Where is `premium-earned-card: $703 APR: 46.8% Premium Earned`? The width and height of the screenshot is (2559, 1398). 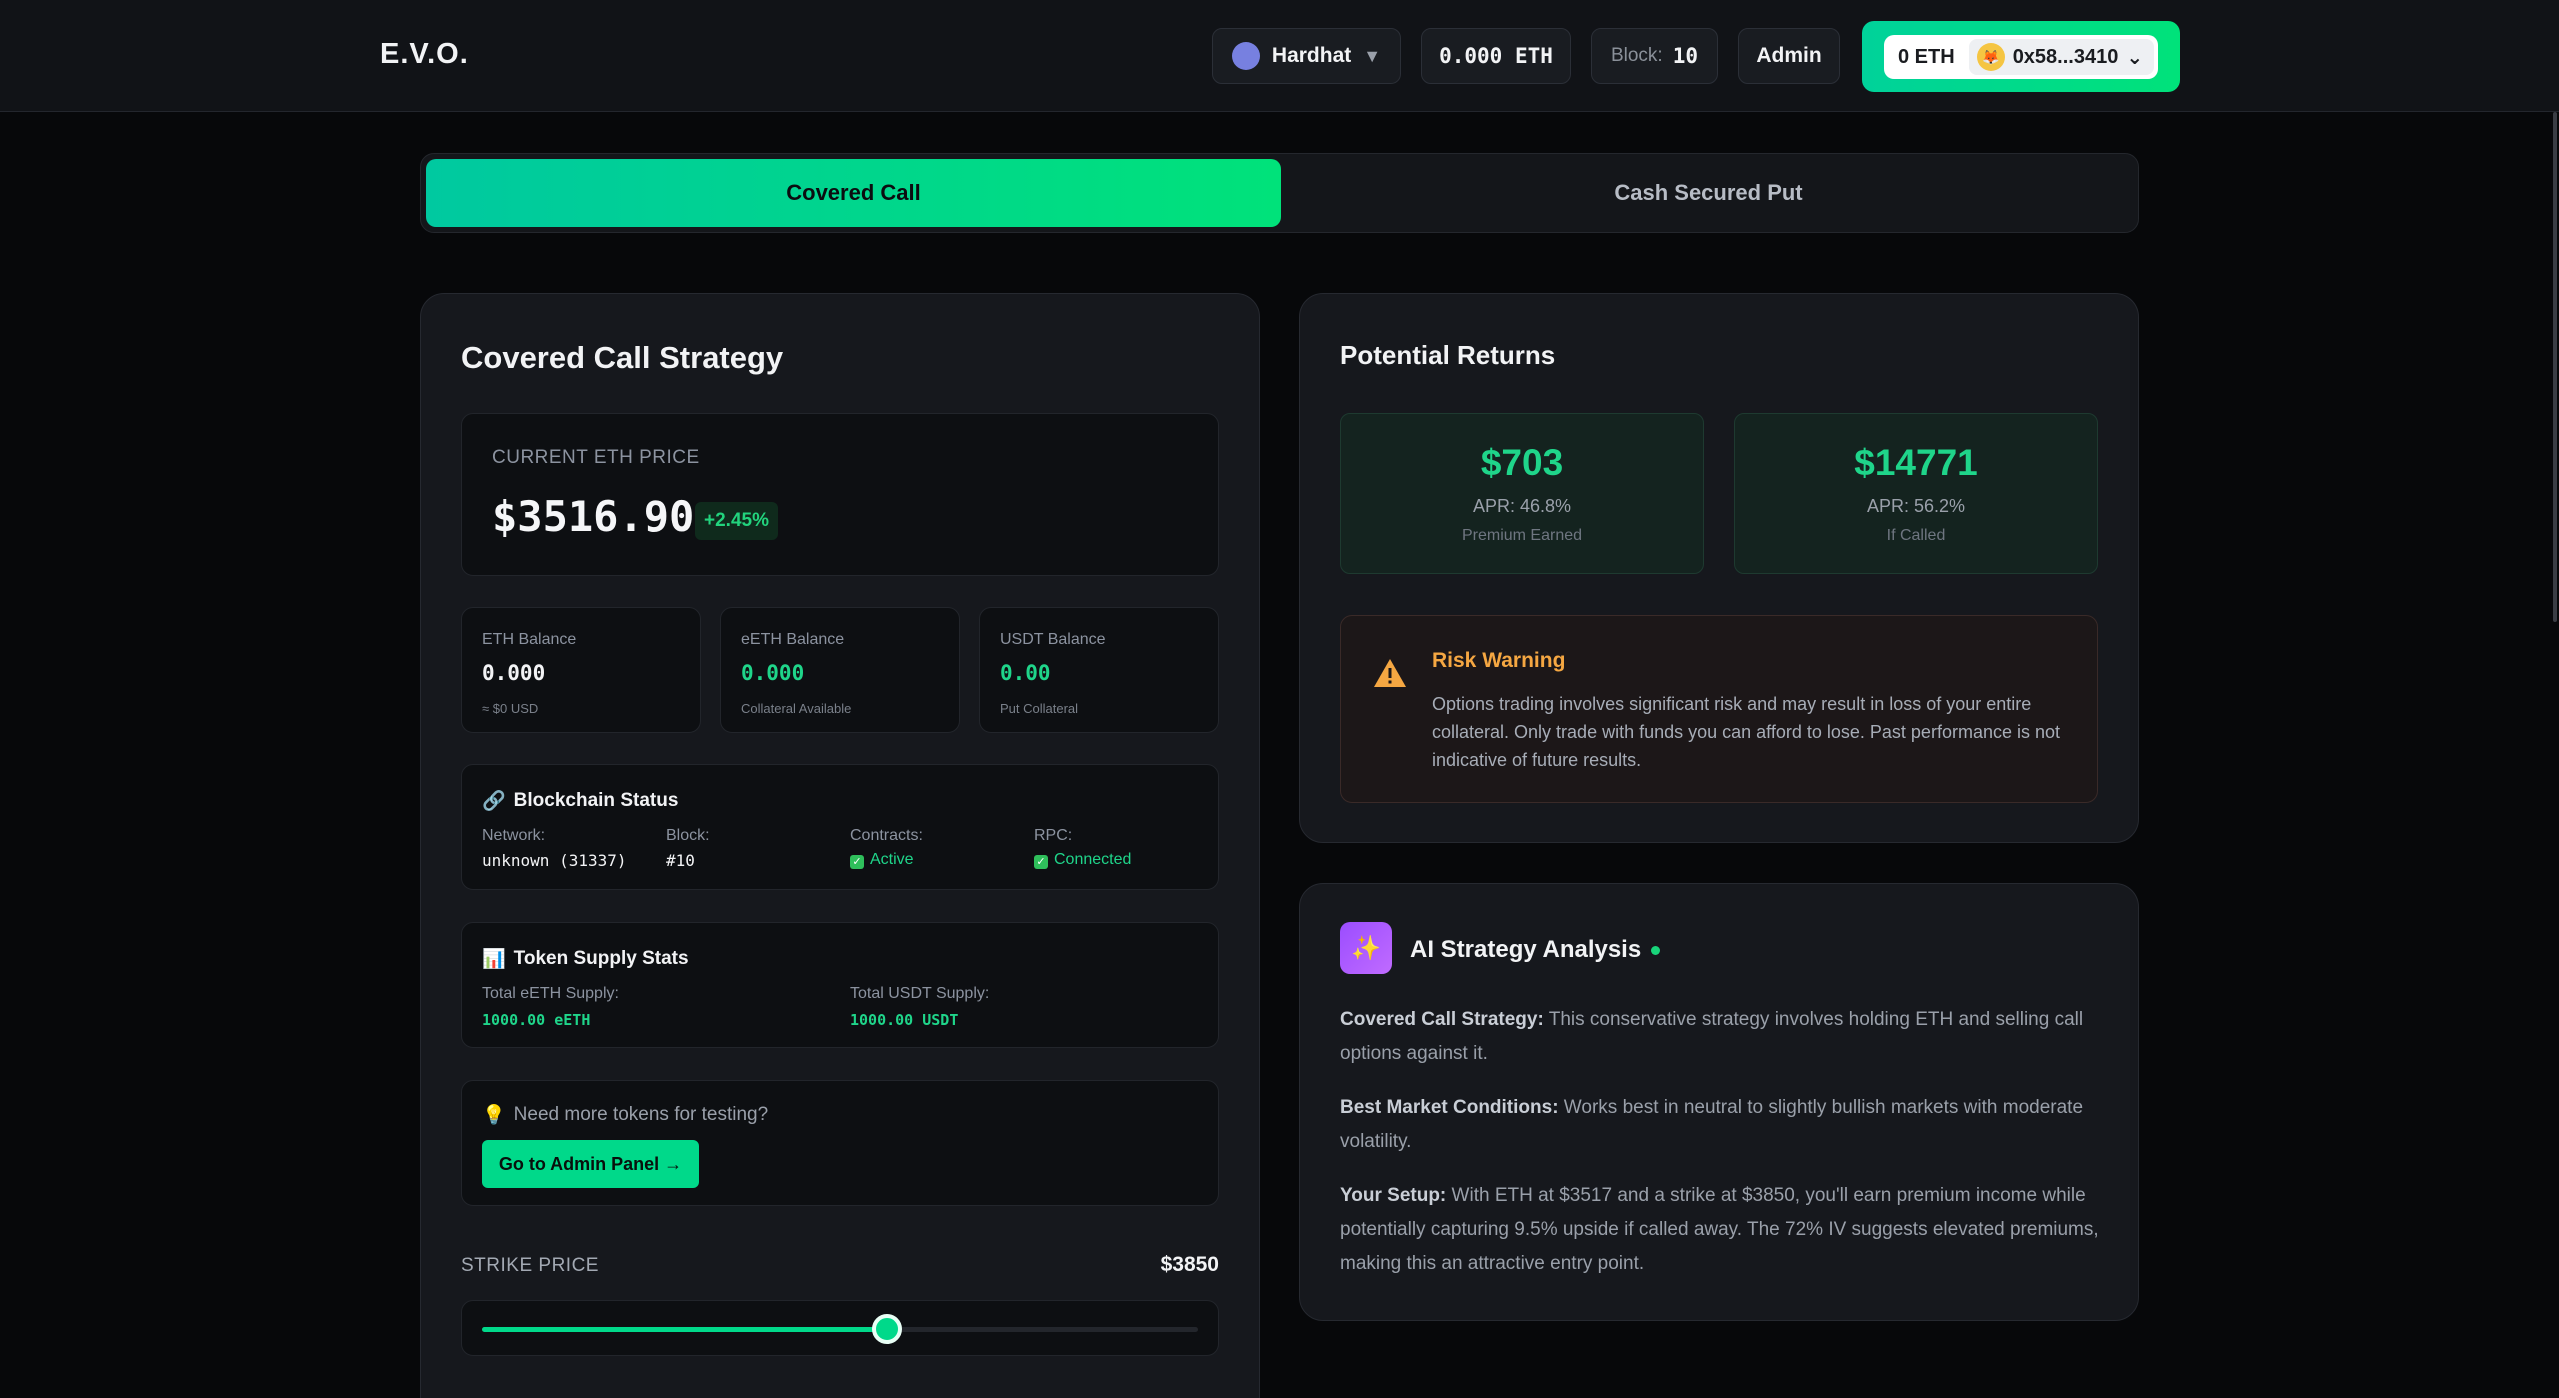 premium-earned-card: $703 APR: 46.8% Premium Earned is located at coordinates (1522, 493).